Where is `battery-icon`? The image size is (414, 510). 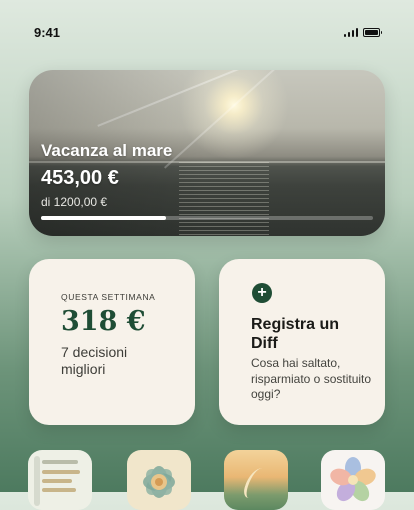 battery-icon is located at coordinates (372, 32).